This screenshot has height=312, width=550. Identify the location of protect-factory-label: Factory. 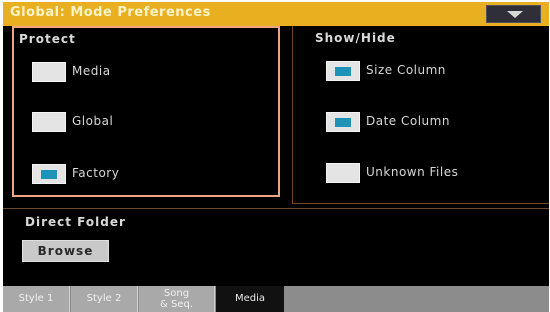
(96, 173).